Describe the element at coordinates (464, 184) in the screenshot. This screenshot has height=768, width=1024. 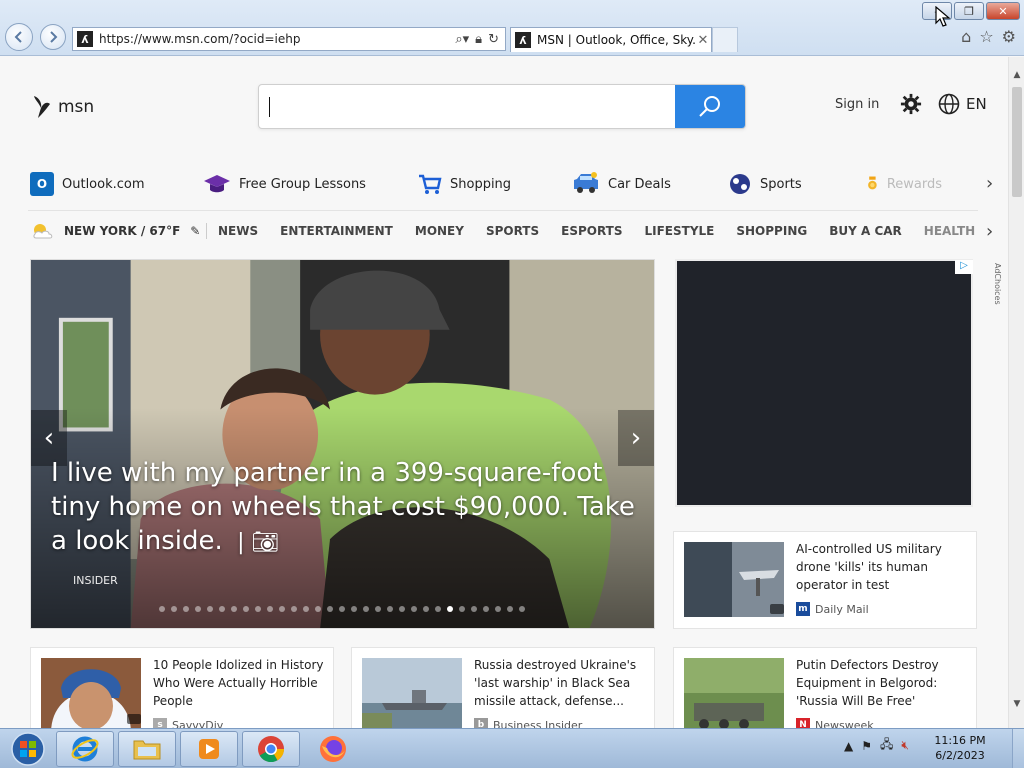
I see `quick-link-shopping: Shopping` at that location.